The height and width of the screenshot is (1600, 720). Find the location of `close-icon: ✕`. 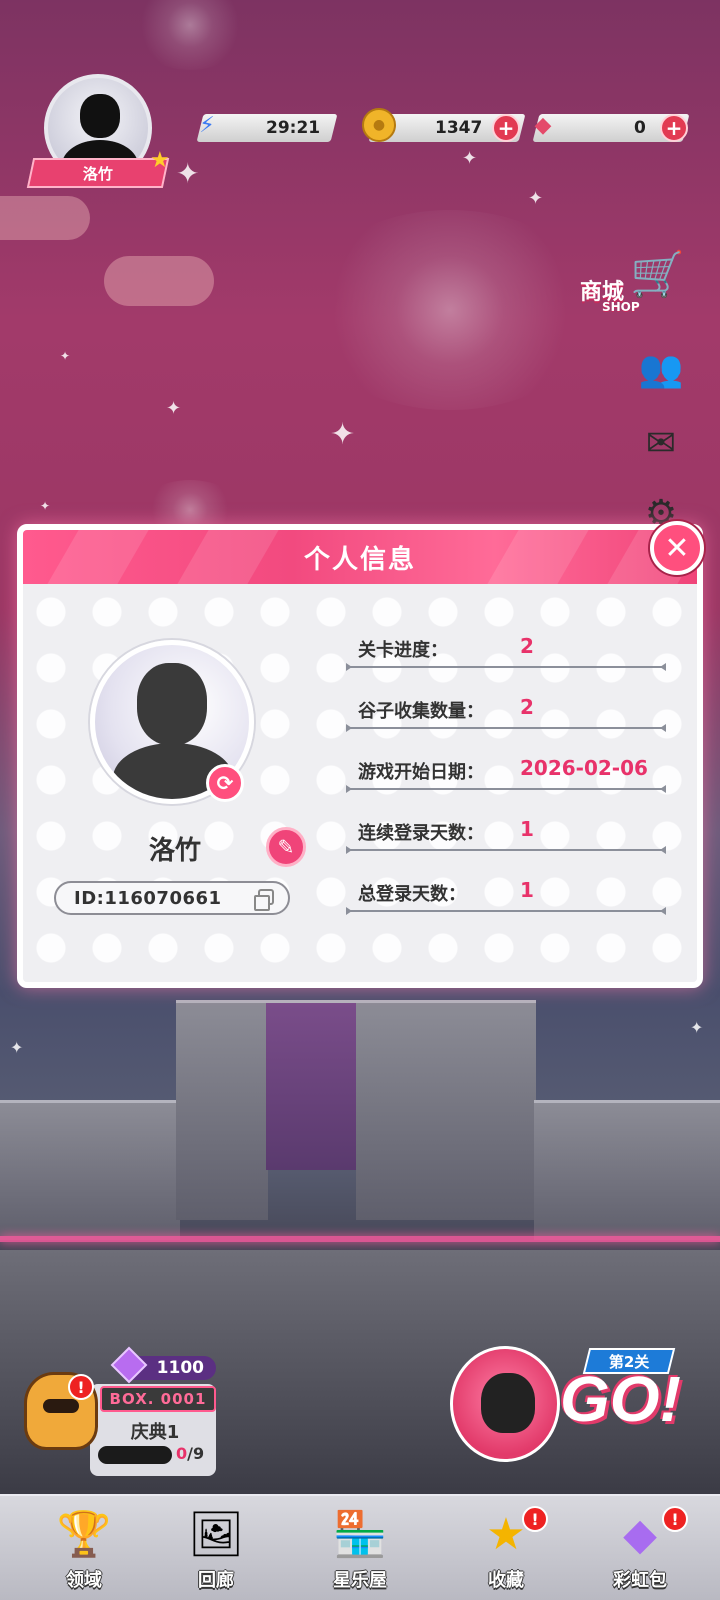

close-icon: ✕ is located at coordinates (677, 548).